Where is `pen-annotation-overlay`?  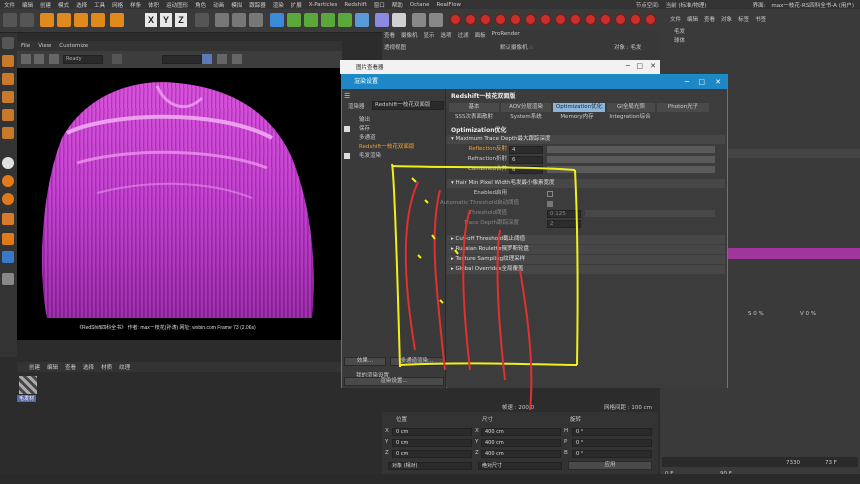 pen-annotation-overlay is located at coordinates (485, 287).